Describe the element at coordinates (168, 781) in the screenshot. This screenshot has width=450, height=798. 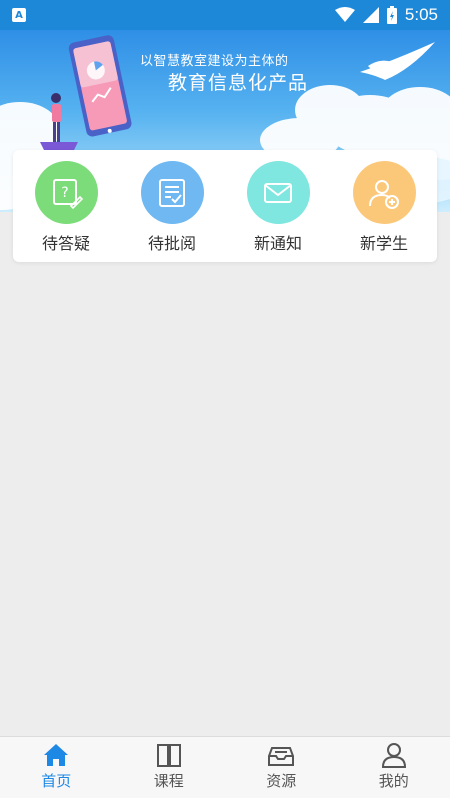
I see `tab-label: 课程` at that location.